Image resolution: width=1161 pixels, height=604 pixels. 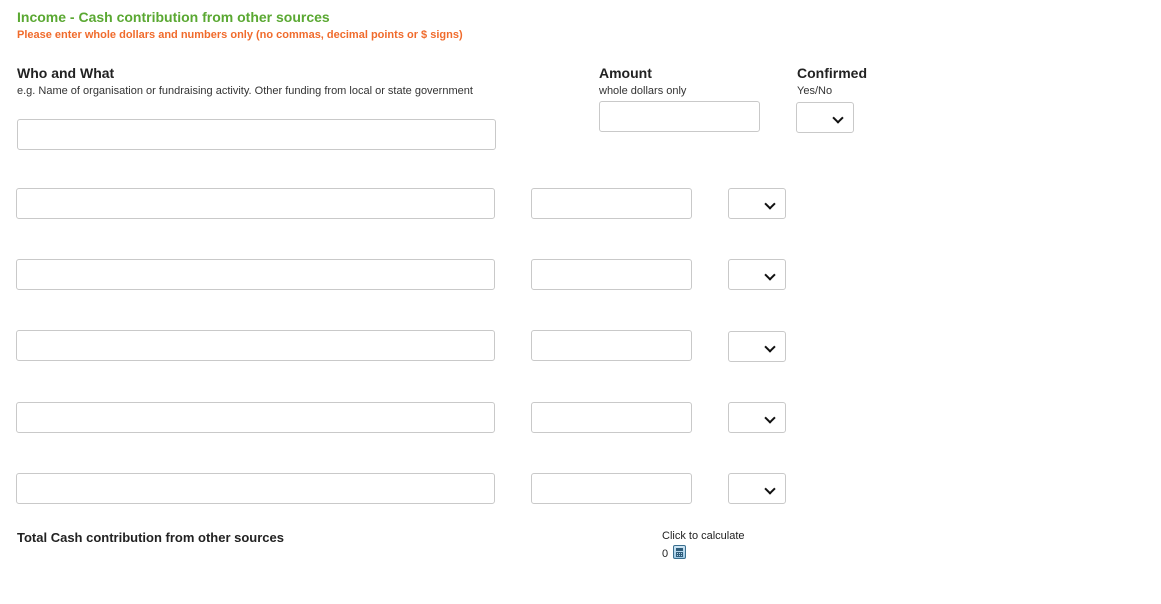 I want to click on total-value: 0, so click(x=665, y=554).